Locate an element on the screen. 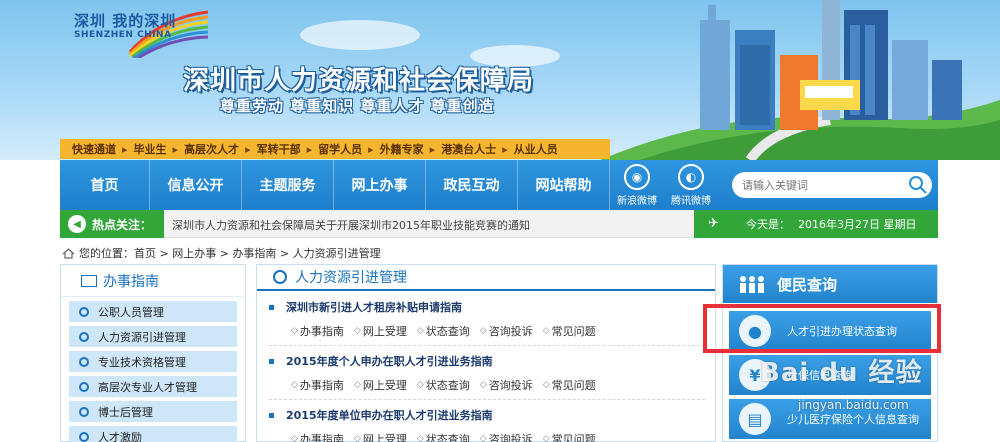  nav-site-help: 网站帮助 is located at coordinates (564, 185).